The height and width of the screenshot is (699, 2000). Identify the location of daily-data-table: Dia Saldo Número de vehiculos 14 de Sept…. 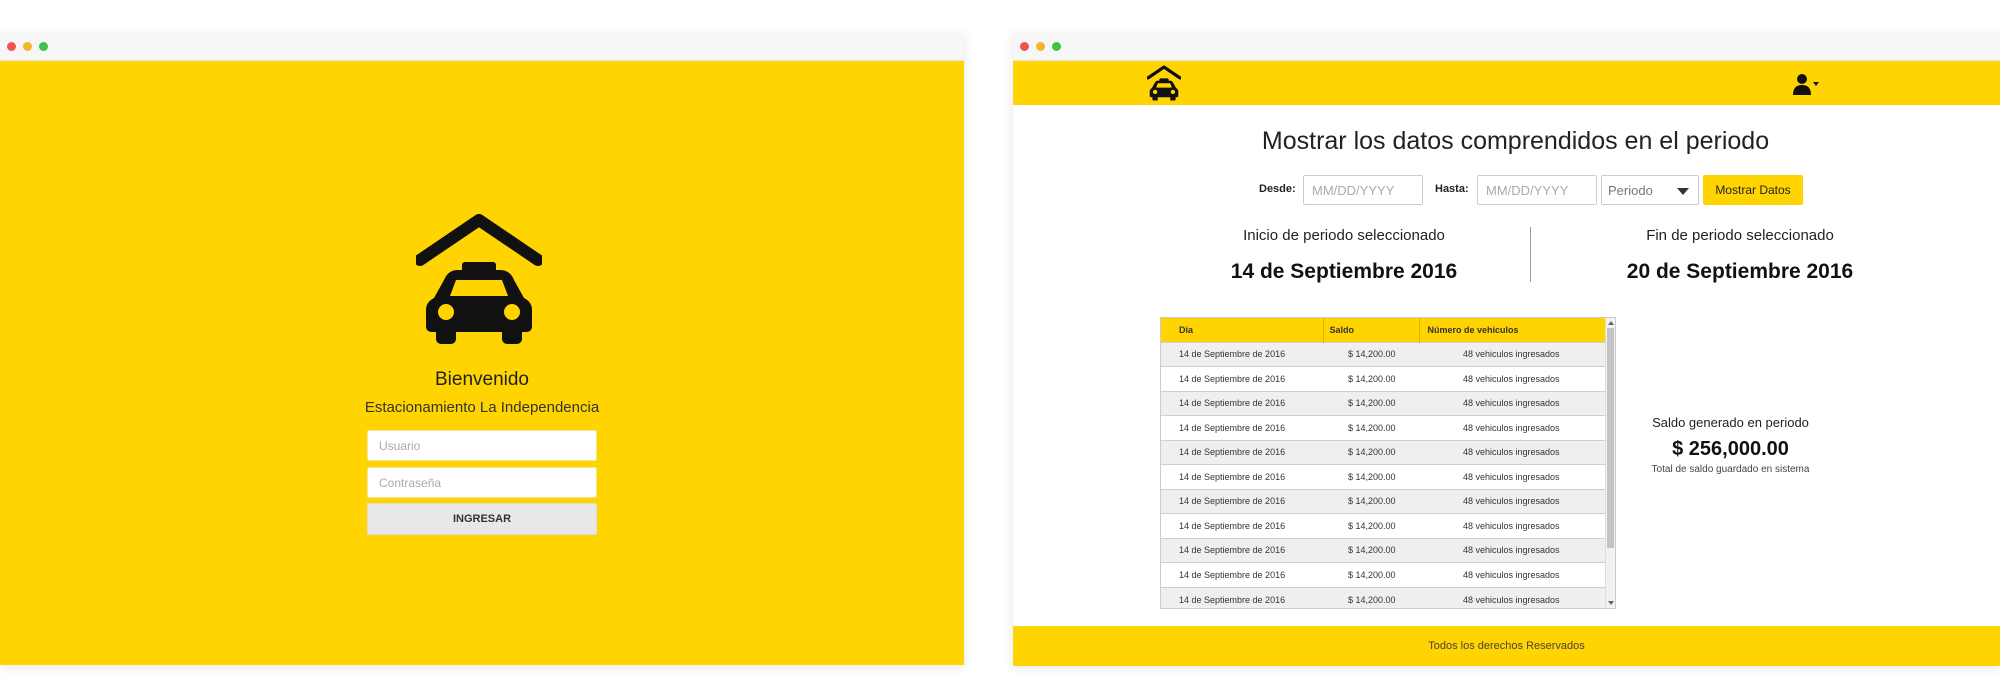
(1388, 463).